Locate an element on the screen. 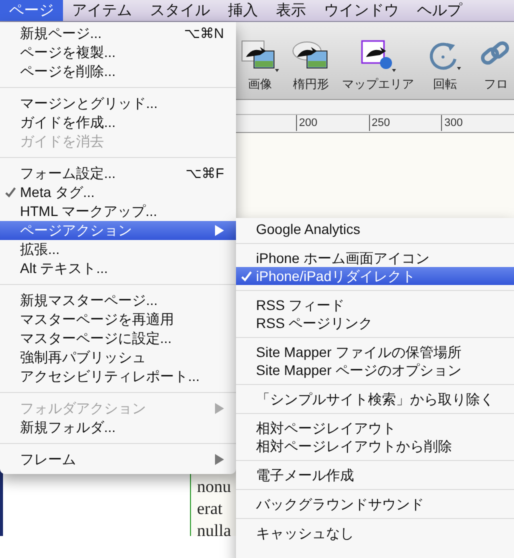 Image resolution: width=514 pixels, height=558 pixels. menu-item-label: 「シンプルサイト検索」から取り除く is located at coordinates (375, 399).